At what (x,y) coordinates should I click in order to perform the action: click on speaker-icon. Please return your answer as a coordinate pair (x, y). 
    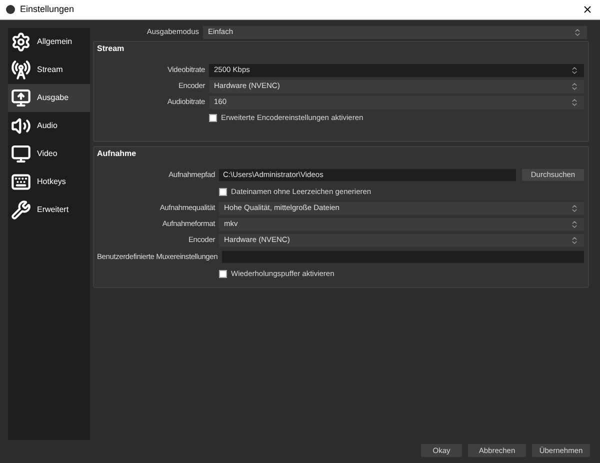
    Looking at the image, I should click on (21, 126).